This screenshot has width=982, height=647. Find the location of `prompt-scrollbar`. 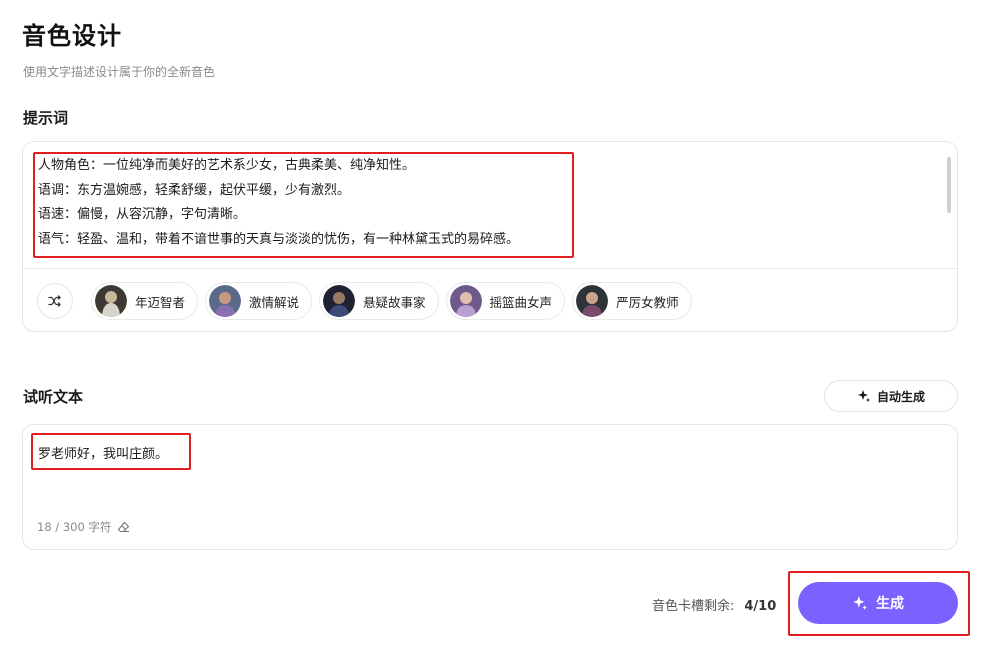

prompt-scrollbar is located at coordinates (949, 185).